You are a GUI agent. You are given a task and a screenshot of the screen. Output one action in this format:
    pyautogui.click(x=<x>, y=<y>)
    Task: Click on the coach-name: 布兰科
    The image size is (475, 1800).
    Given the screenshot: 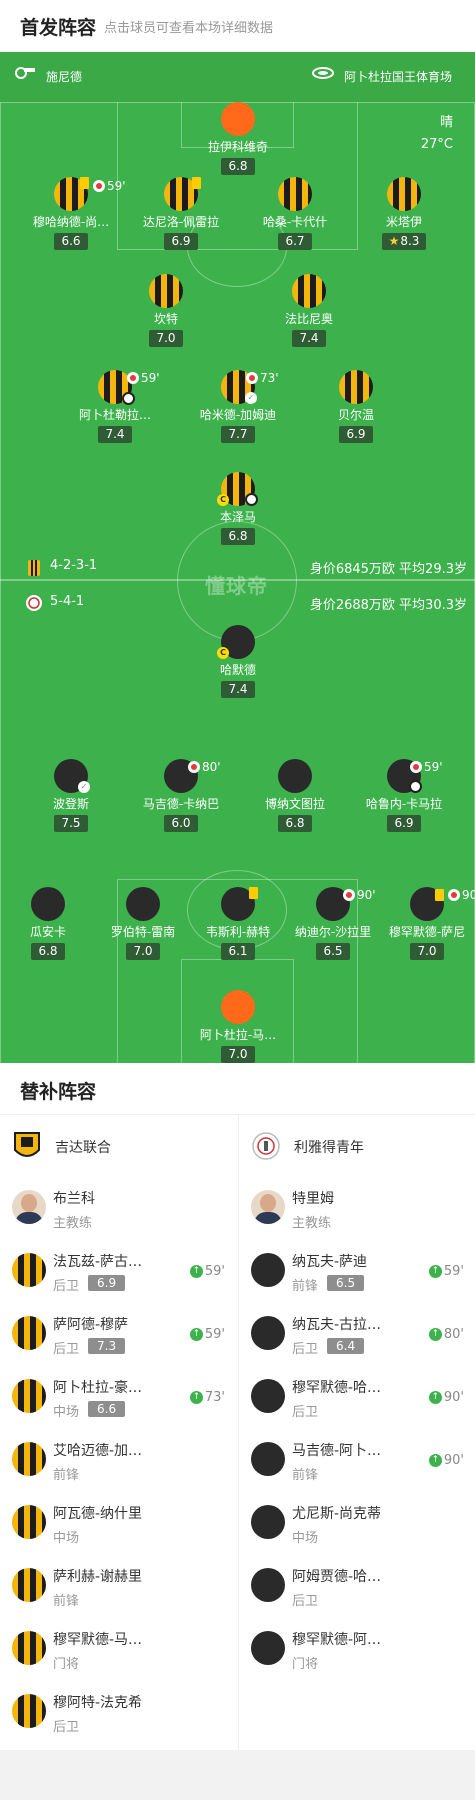 What is the action you would take?
    pyautogui.click(x=74, y=1199)
    